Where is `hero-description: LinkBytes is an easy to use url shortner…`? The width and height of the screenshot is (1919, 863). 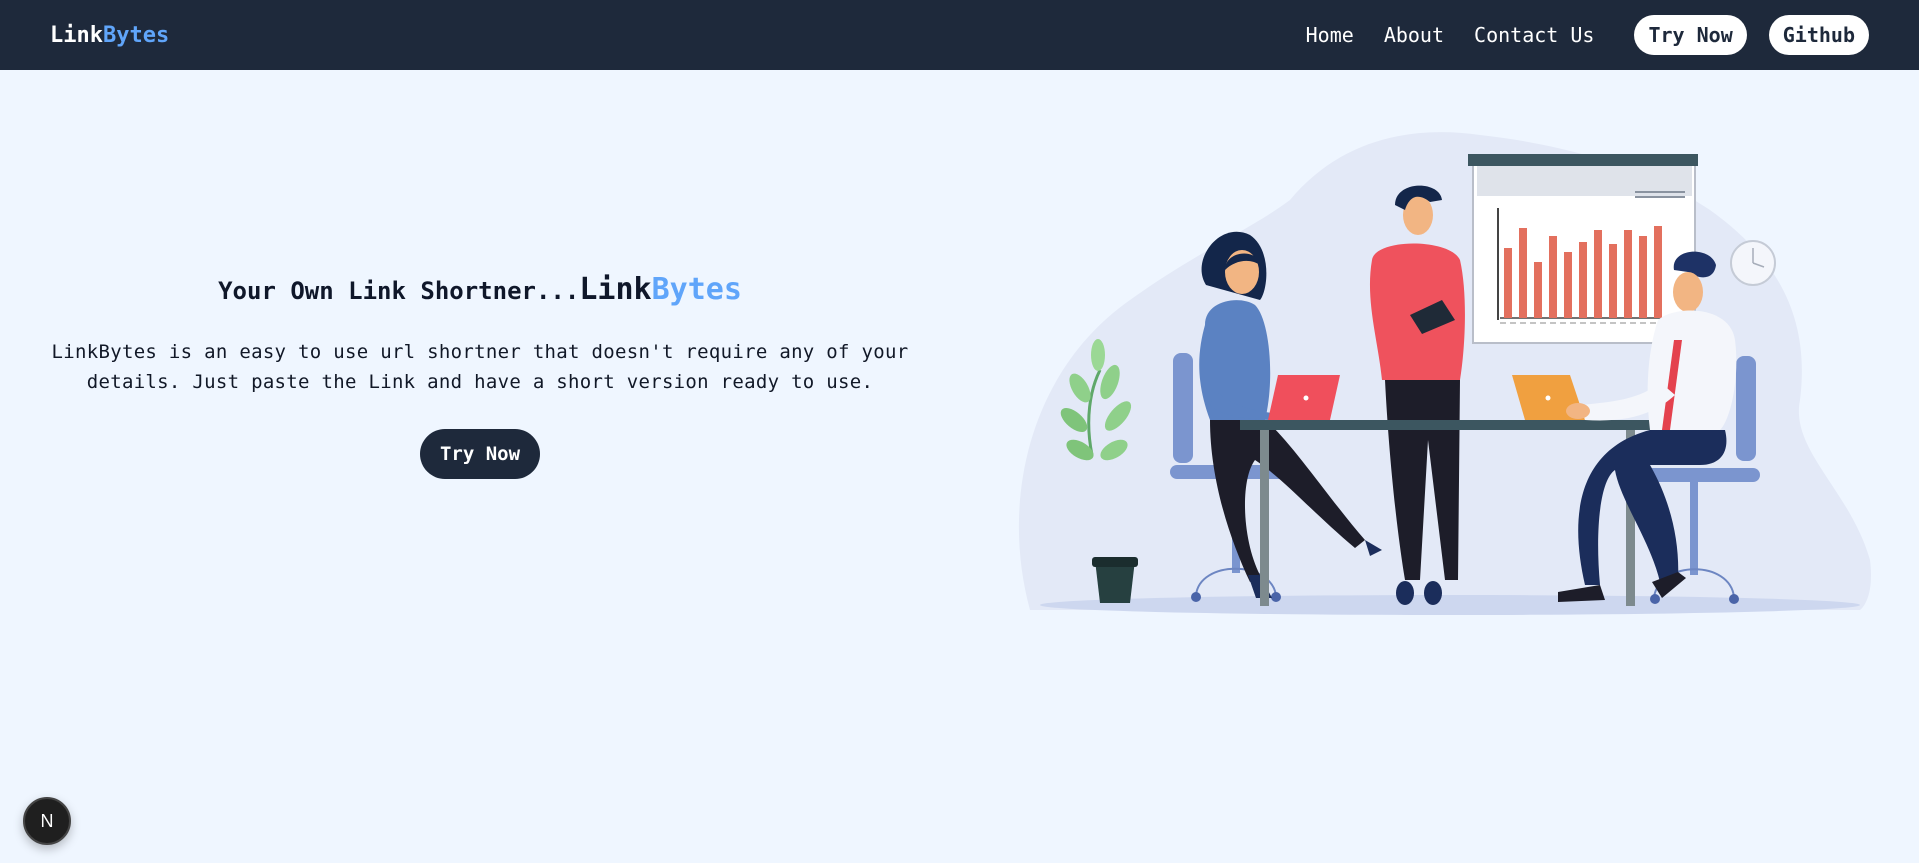
hero-description: LinkBytes is an easy to use url shortner… is located at coordinates (480, 367).